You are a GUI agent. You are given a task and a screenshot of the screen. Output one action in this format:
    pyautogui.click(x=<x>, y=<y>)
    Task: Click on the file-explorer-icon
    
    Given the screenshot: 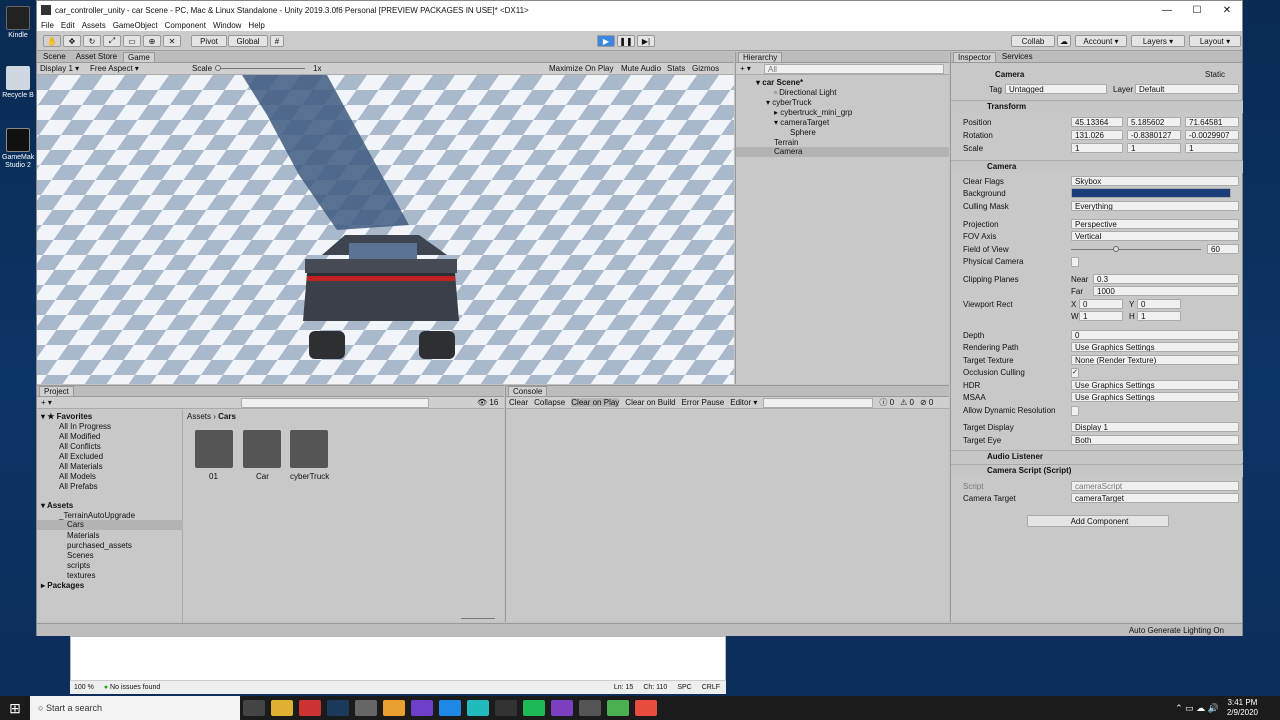 What is the action you would take?
    pyautogui.click(x=282, y=708)
    